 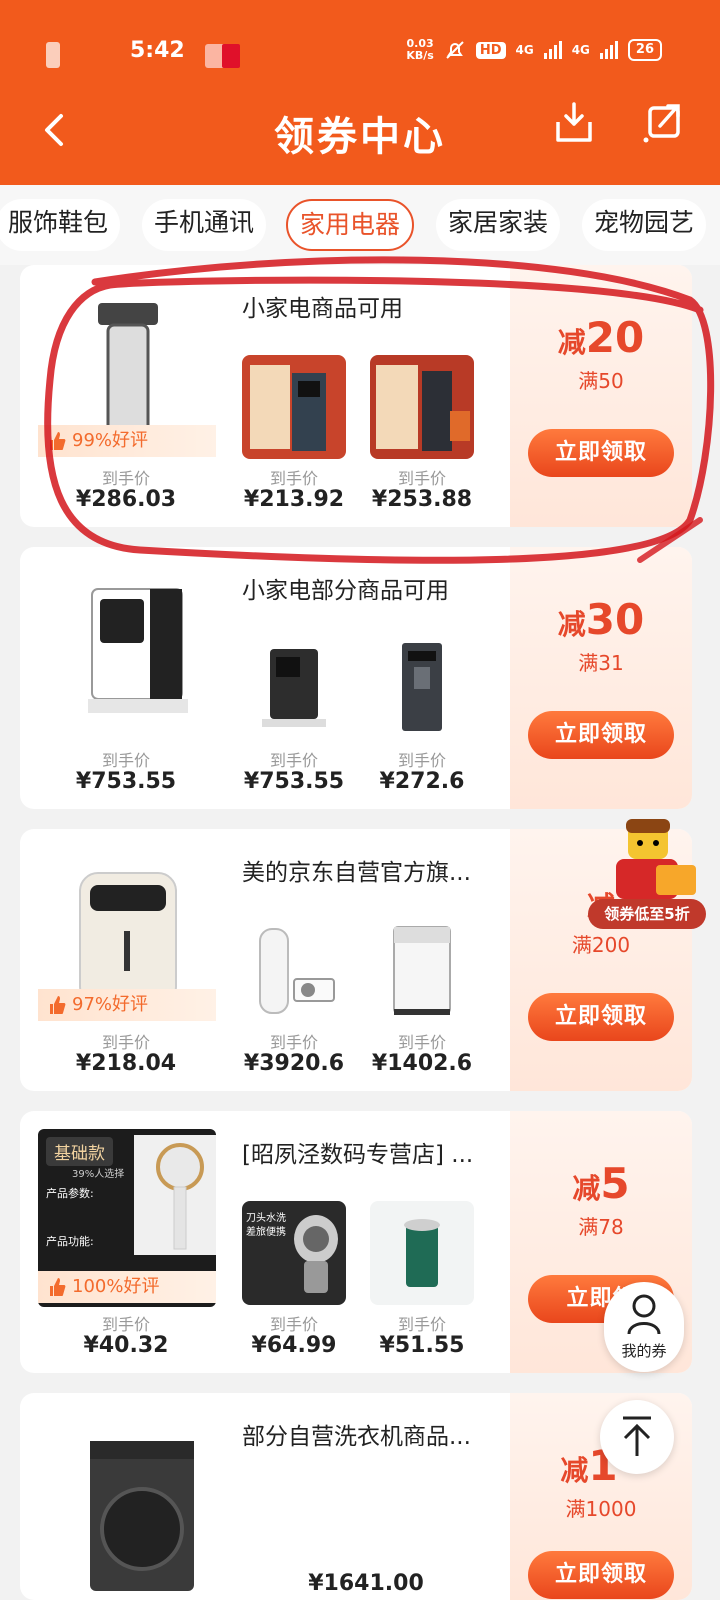 I want to click on promo-sticker: 领券低至5折, so click(x=647, y=875).